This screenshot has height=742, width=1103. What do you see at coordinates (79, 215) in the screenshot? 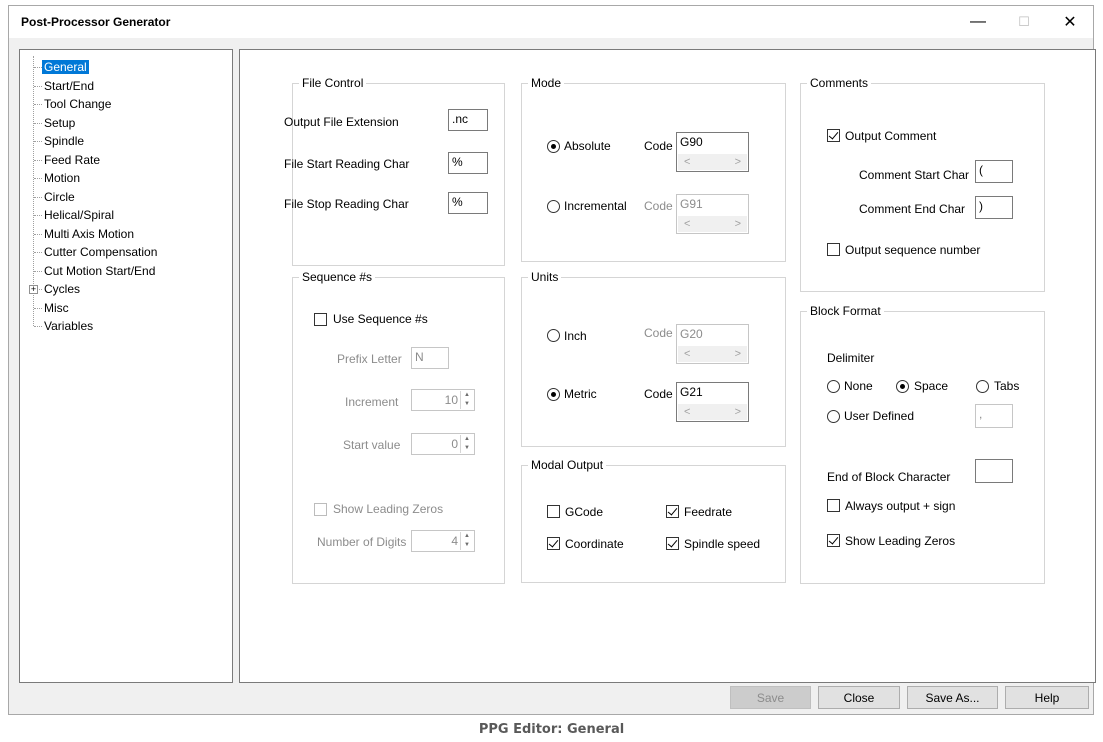
I see `tree-item-helical-spiral: Helical/Spiral` at bounding box center [79, 215].